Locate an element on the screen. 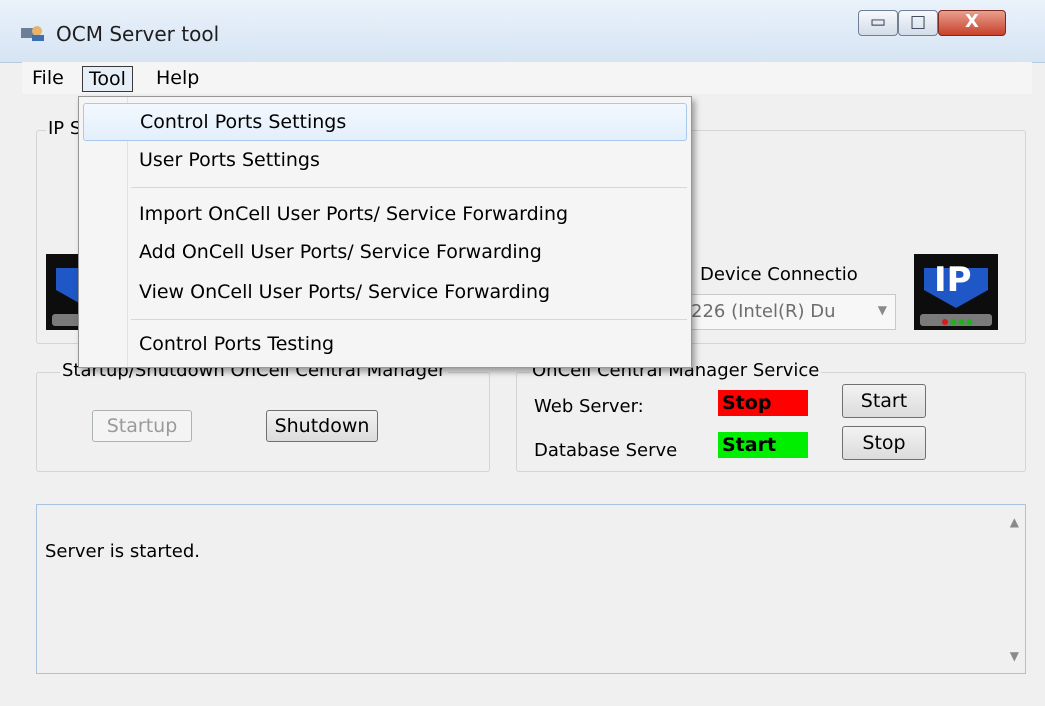 Image resolution: width=1045 pixels, height=706 pixels. close-icon: X is located at coordinates (972, 21).